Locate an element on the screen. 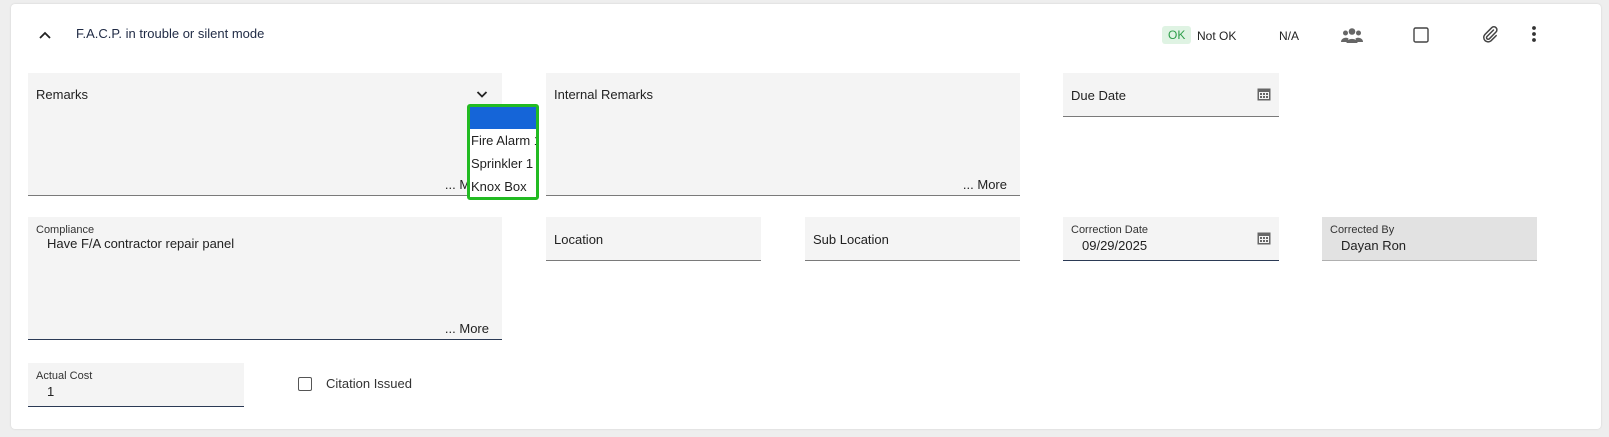 This screenshot has width=1609, height=437. compliance-label: Compliance is located at coordinates (65, 230).